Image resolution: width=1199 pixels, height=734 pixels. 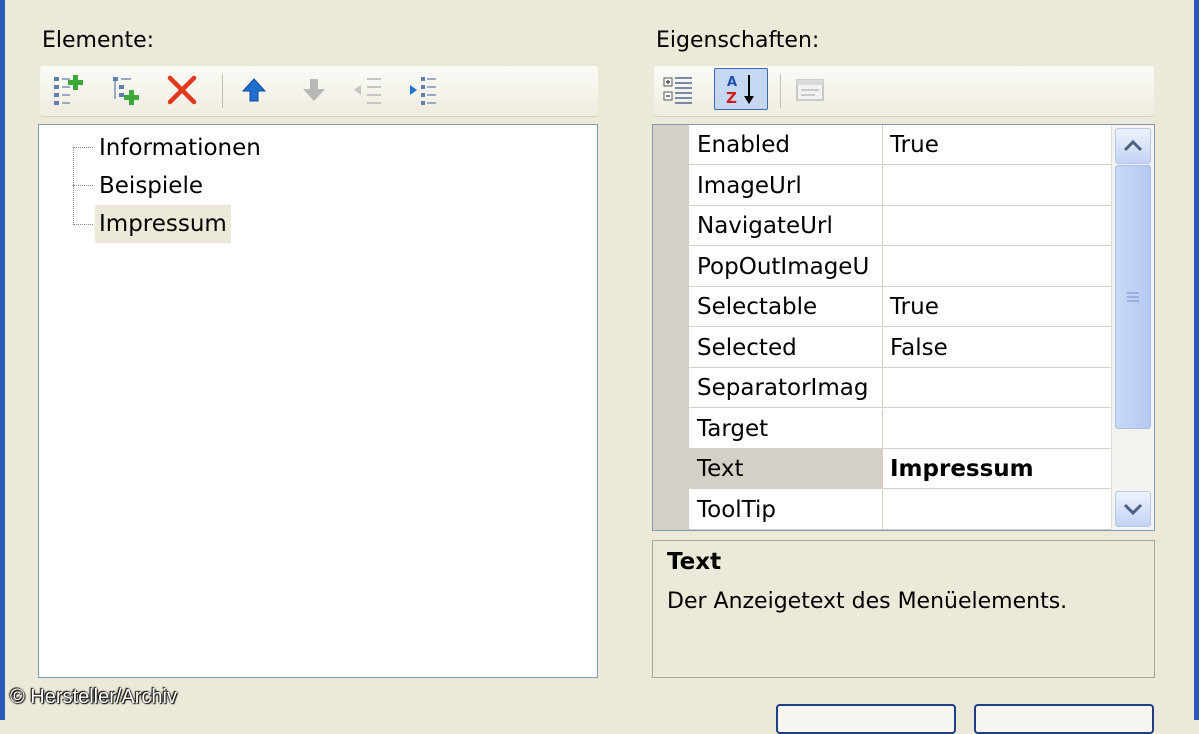 What do you see at coordinates (786, 225) in the screenshot?
I see `property-name: NavigateUrl` at bounding box center [786, 225].